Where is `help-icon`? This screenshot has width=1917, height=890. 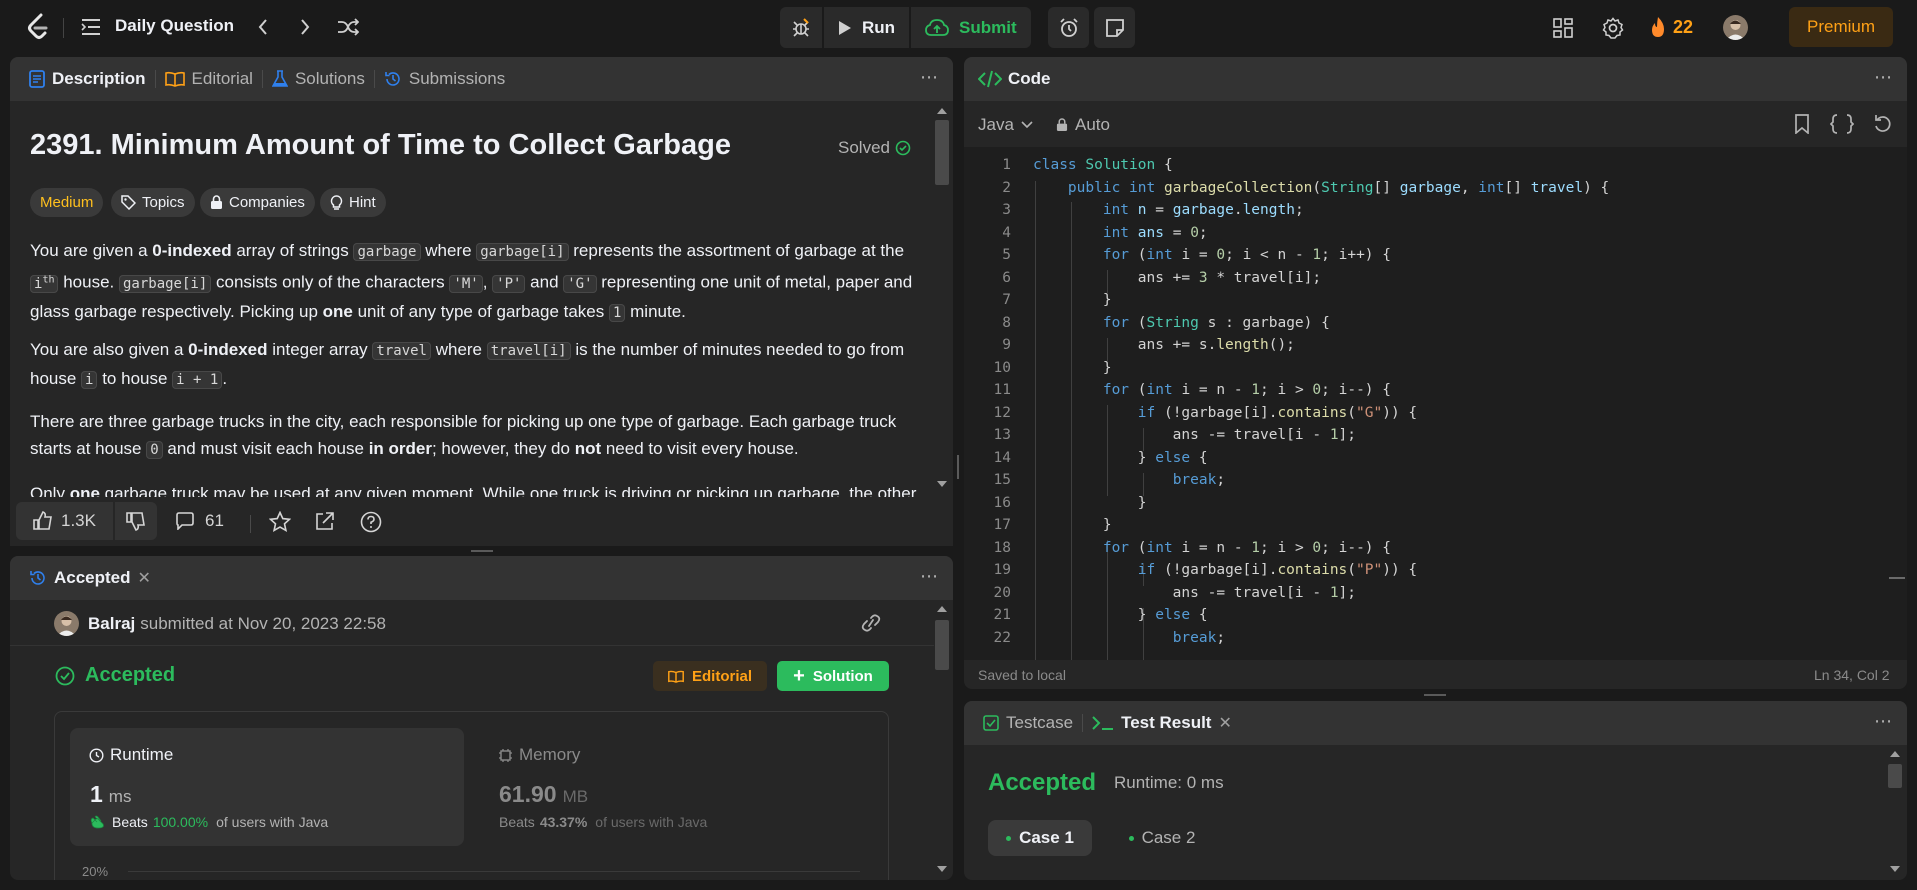 help-icon is located at coordinates (371, 522).